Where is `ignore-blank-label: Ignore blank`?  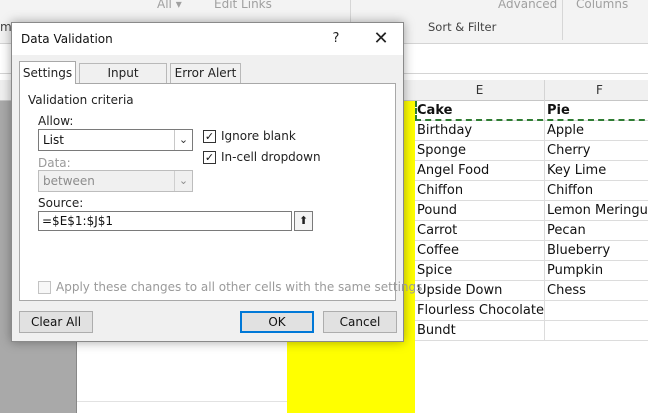
ignore-blank-label: Ignore blank is located at coordinates (258, 136).